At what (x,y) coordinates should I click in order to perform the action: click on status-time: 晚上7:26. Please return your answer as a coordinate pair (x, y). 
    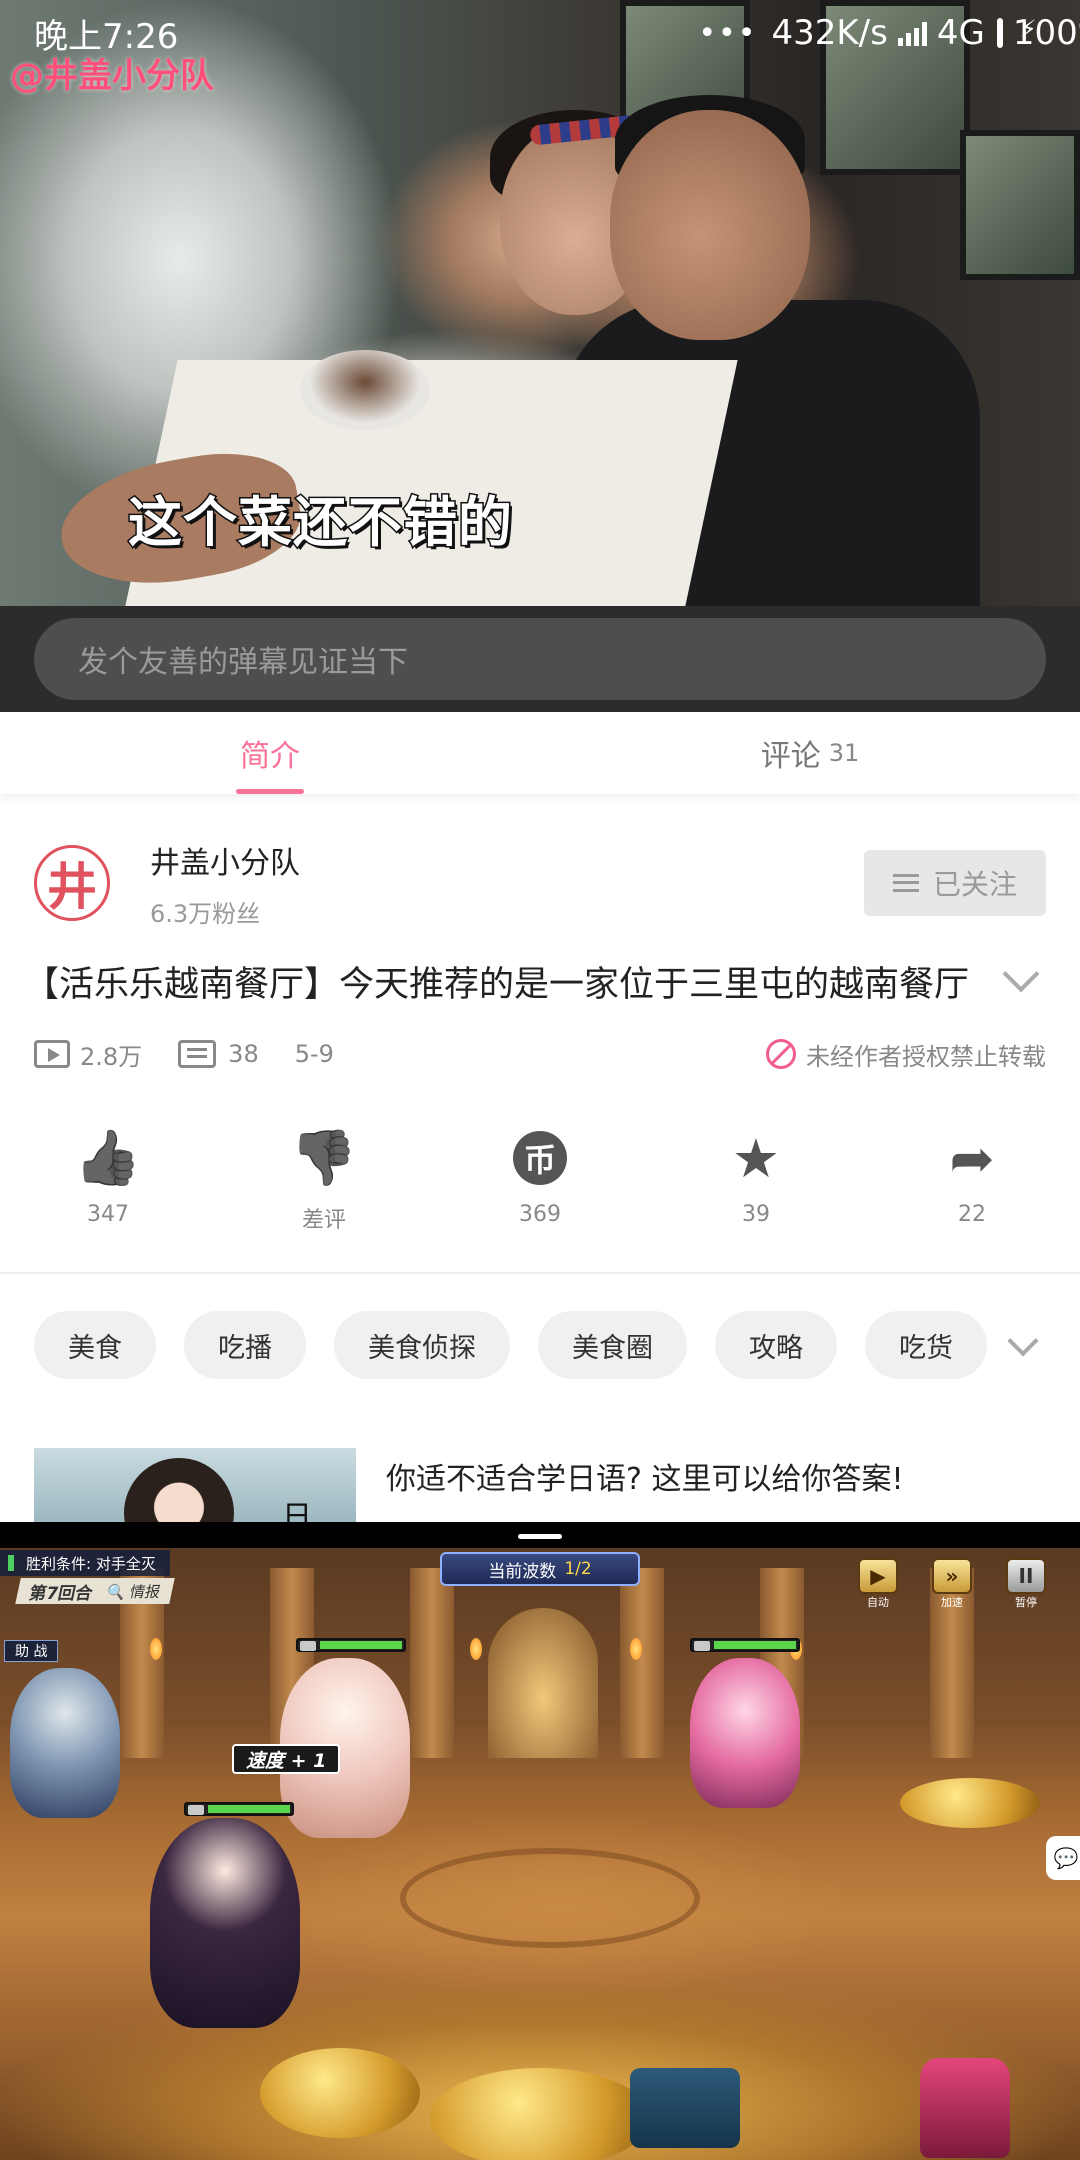
    Looking at the image, I should click on (106, 36).